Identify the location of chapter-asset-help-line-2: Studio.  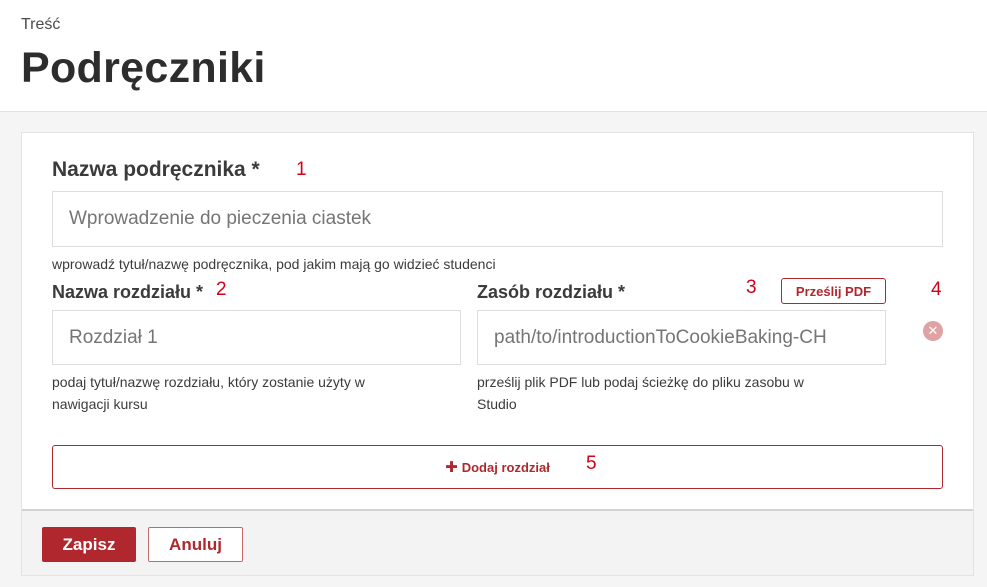
(497, 404).